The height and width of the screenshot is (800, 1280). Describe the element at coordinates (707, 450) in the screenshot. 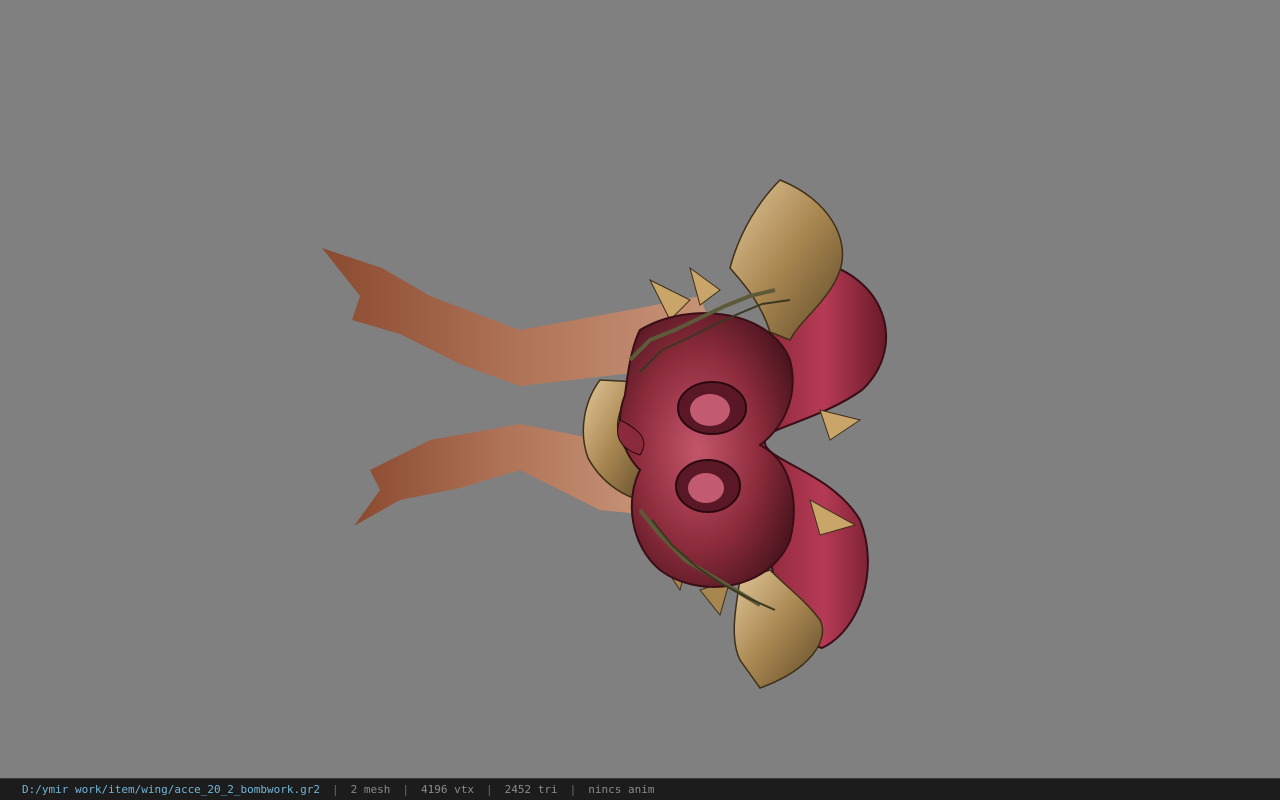

I see `red-mask` at that location.